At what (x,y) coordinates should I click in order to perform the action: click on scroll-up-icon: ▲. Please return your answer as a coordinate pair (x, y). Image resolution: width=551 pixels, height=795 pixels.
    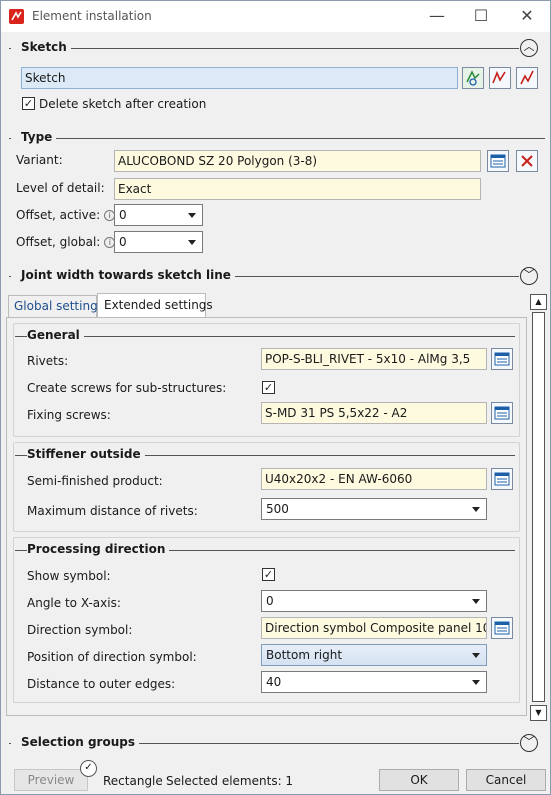
    Looking at the image, I should click on (538, 302).